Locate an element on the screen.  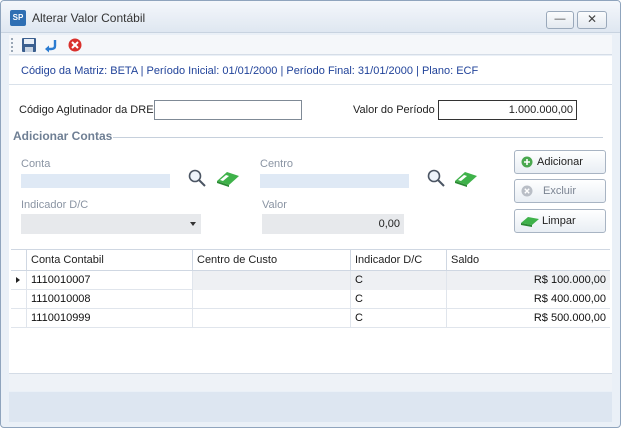
group-divider is located at coordinates (358, 137).